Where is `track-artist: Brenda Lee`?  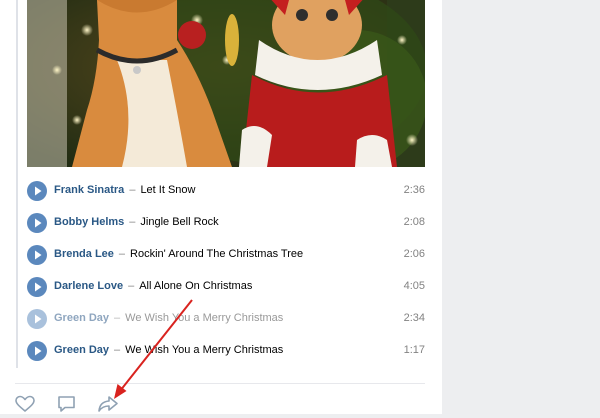
track-artist: Brenda Lee is located at coordinates (84, 254).